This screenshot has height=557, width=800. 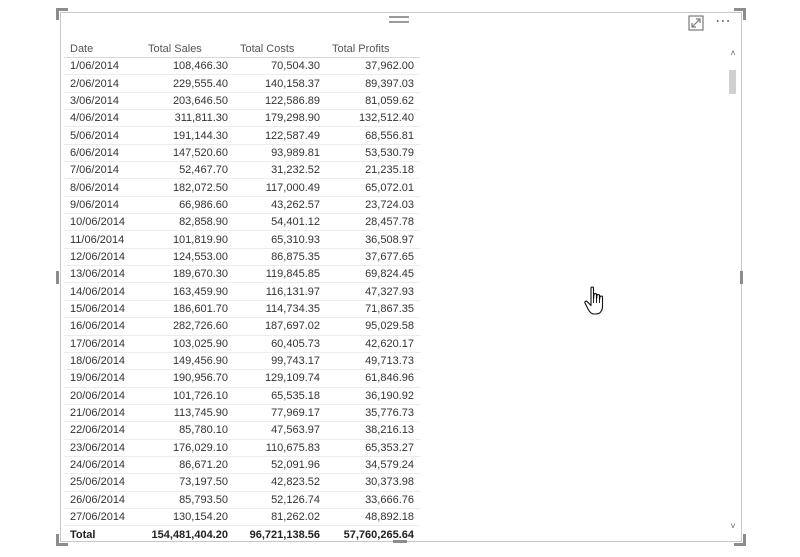 What do you see at coordinates (373, 344) in the screenshot?
I see `row-profits-cell: 42,620.17` at bounding box center [373, 344].